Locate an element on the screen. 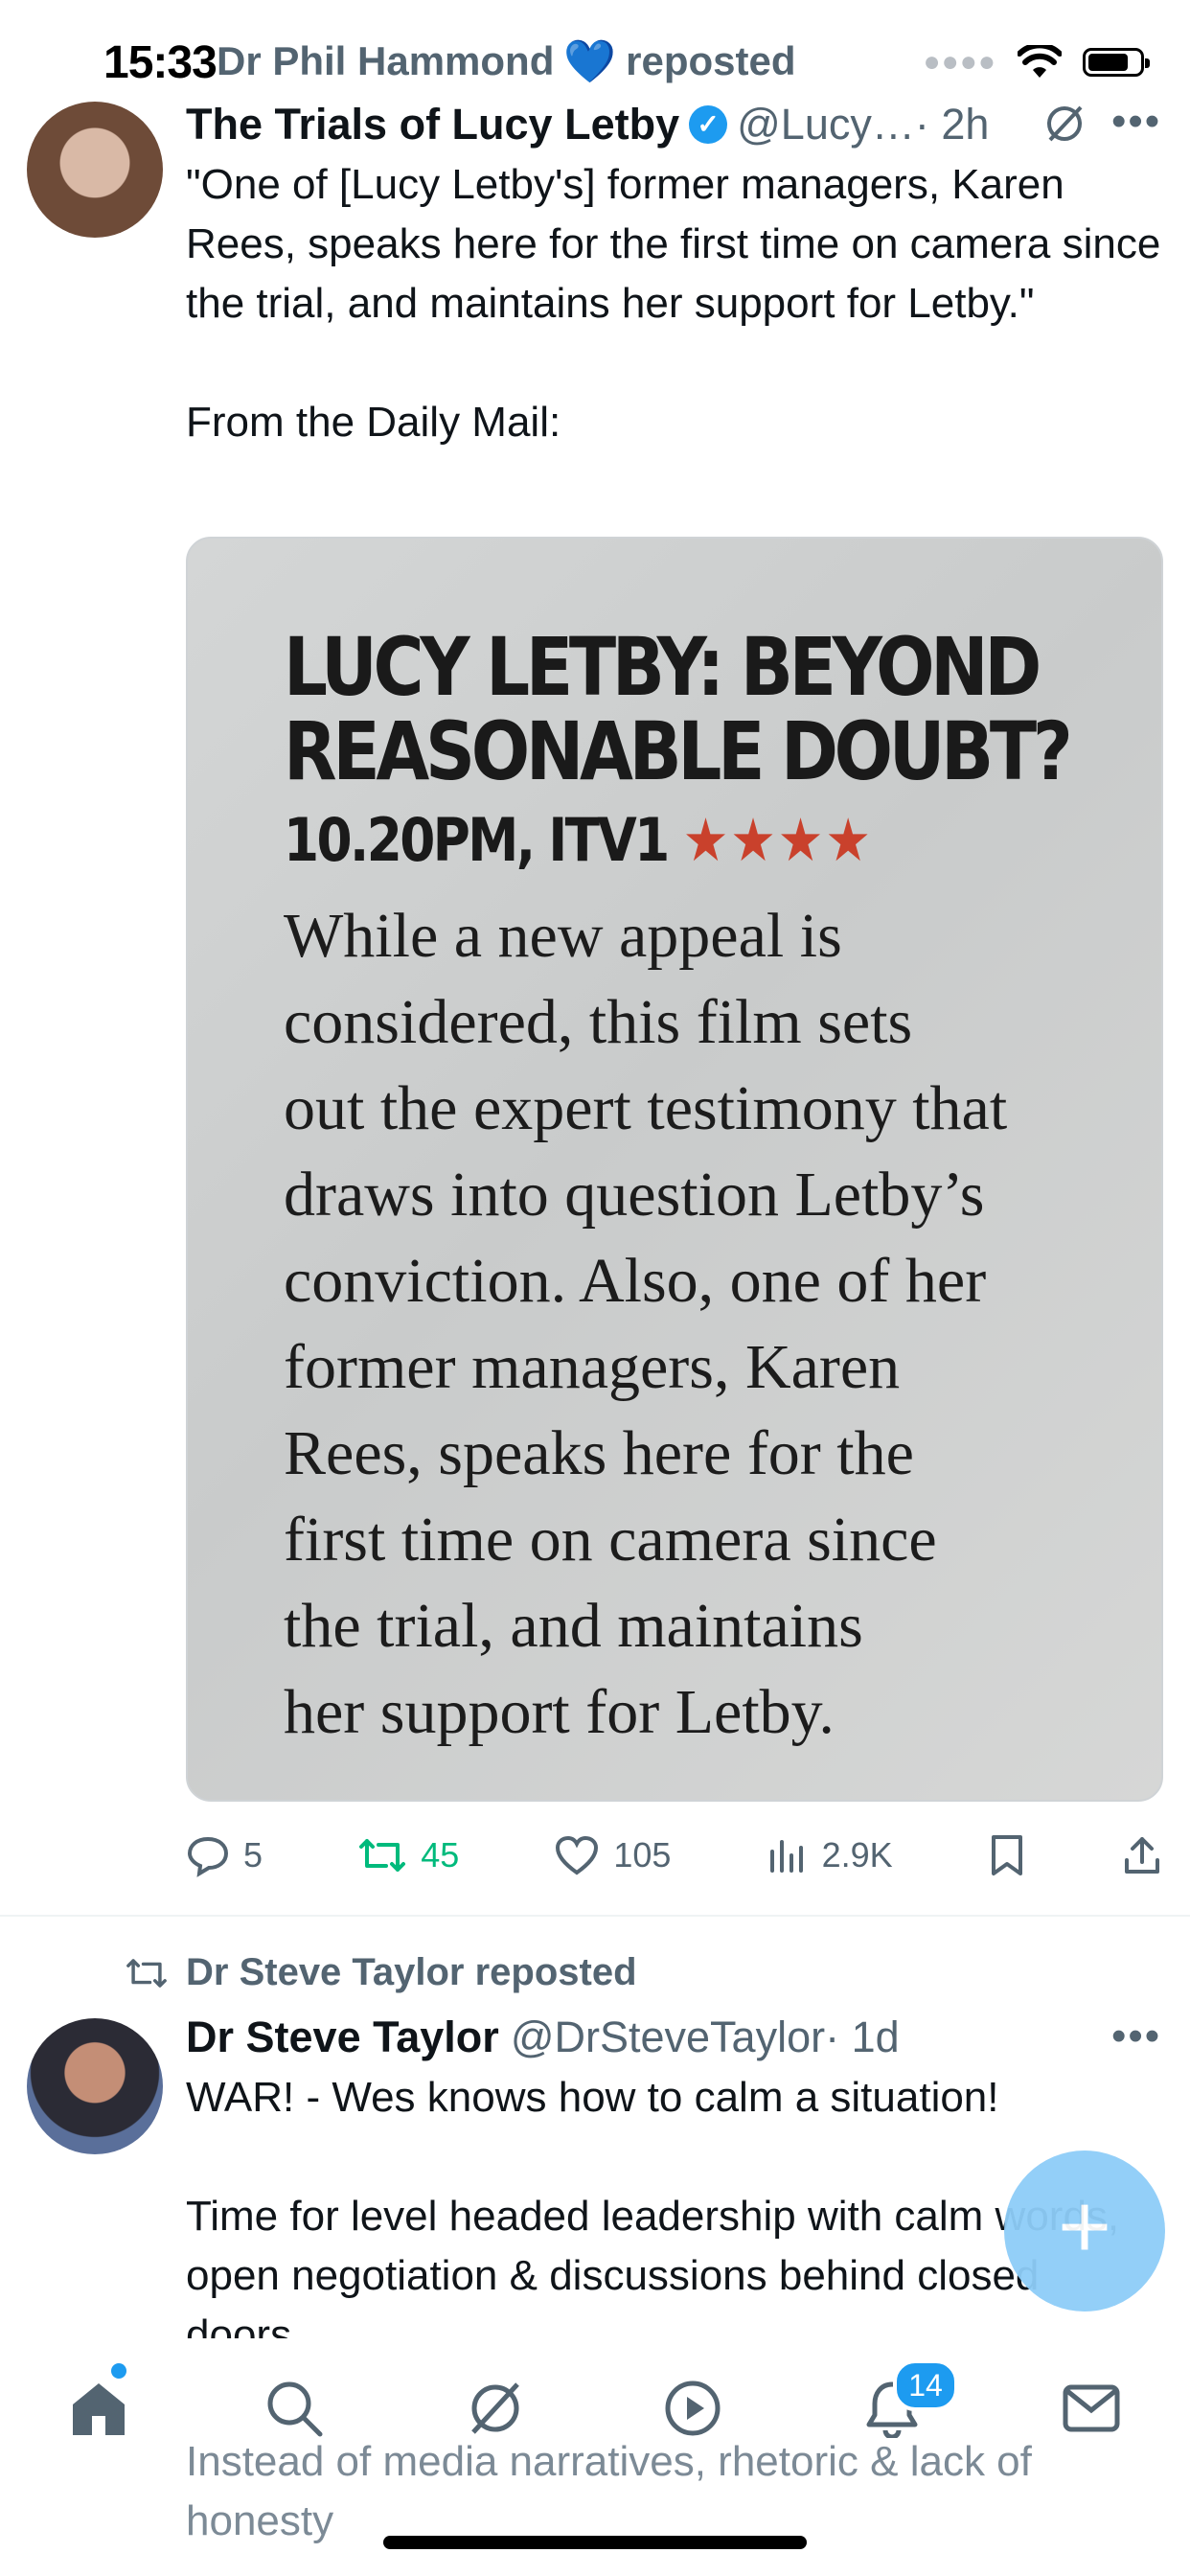 This screenshot has width=1190, height=2576. home-indicator is located at coordinates (595, 2542).